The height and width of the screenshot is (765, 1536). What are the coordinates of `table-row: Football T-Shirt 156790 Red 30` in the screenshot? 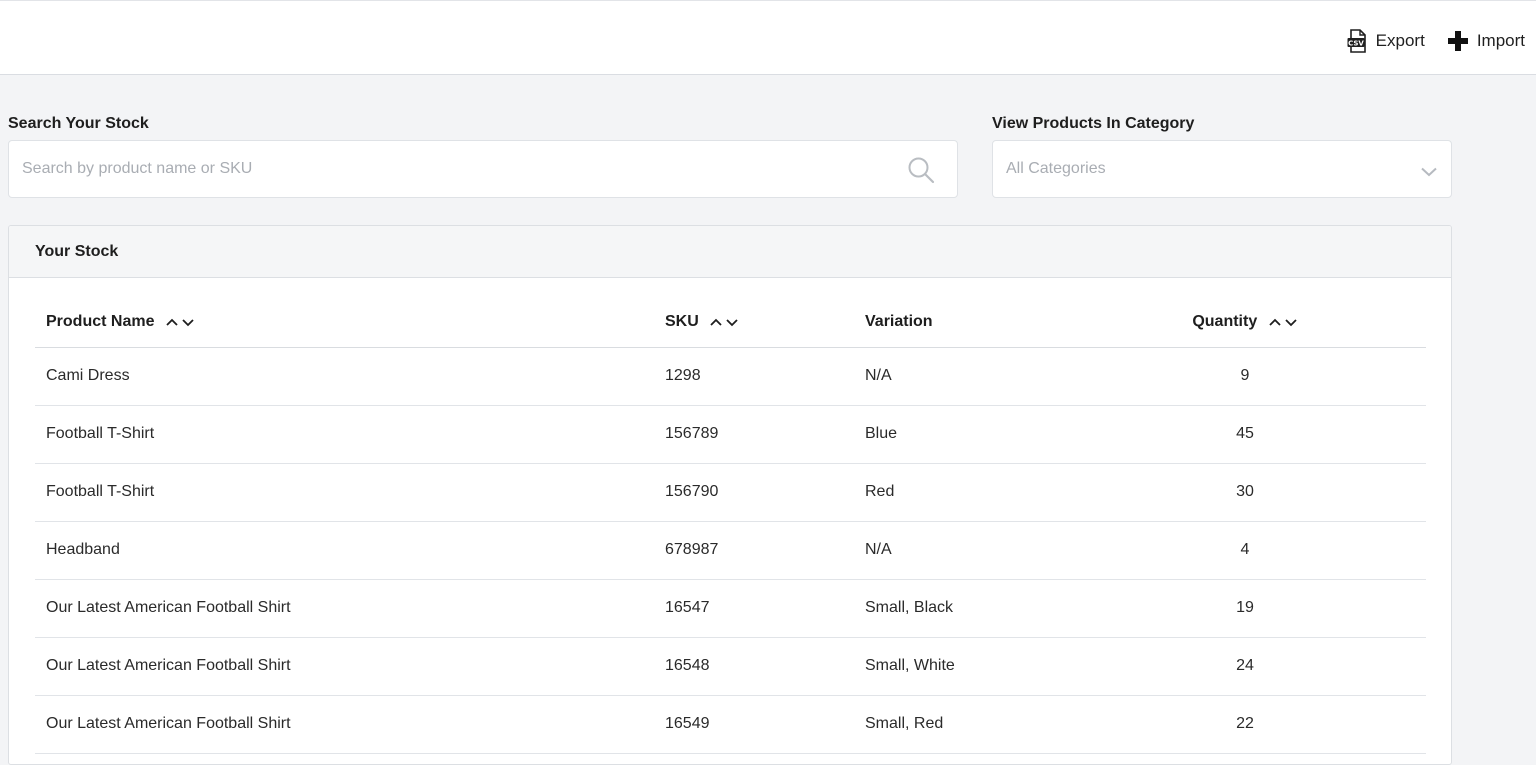 It's located at (730, 492).